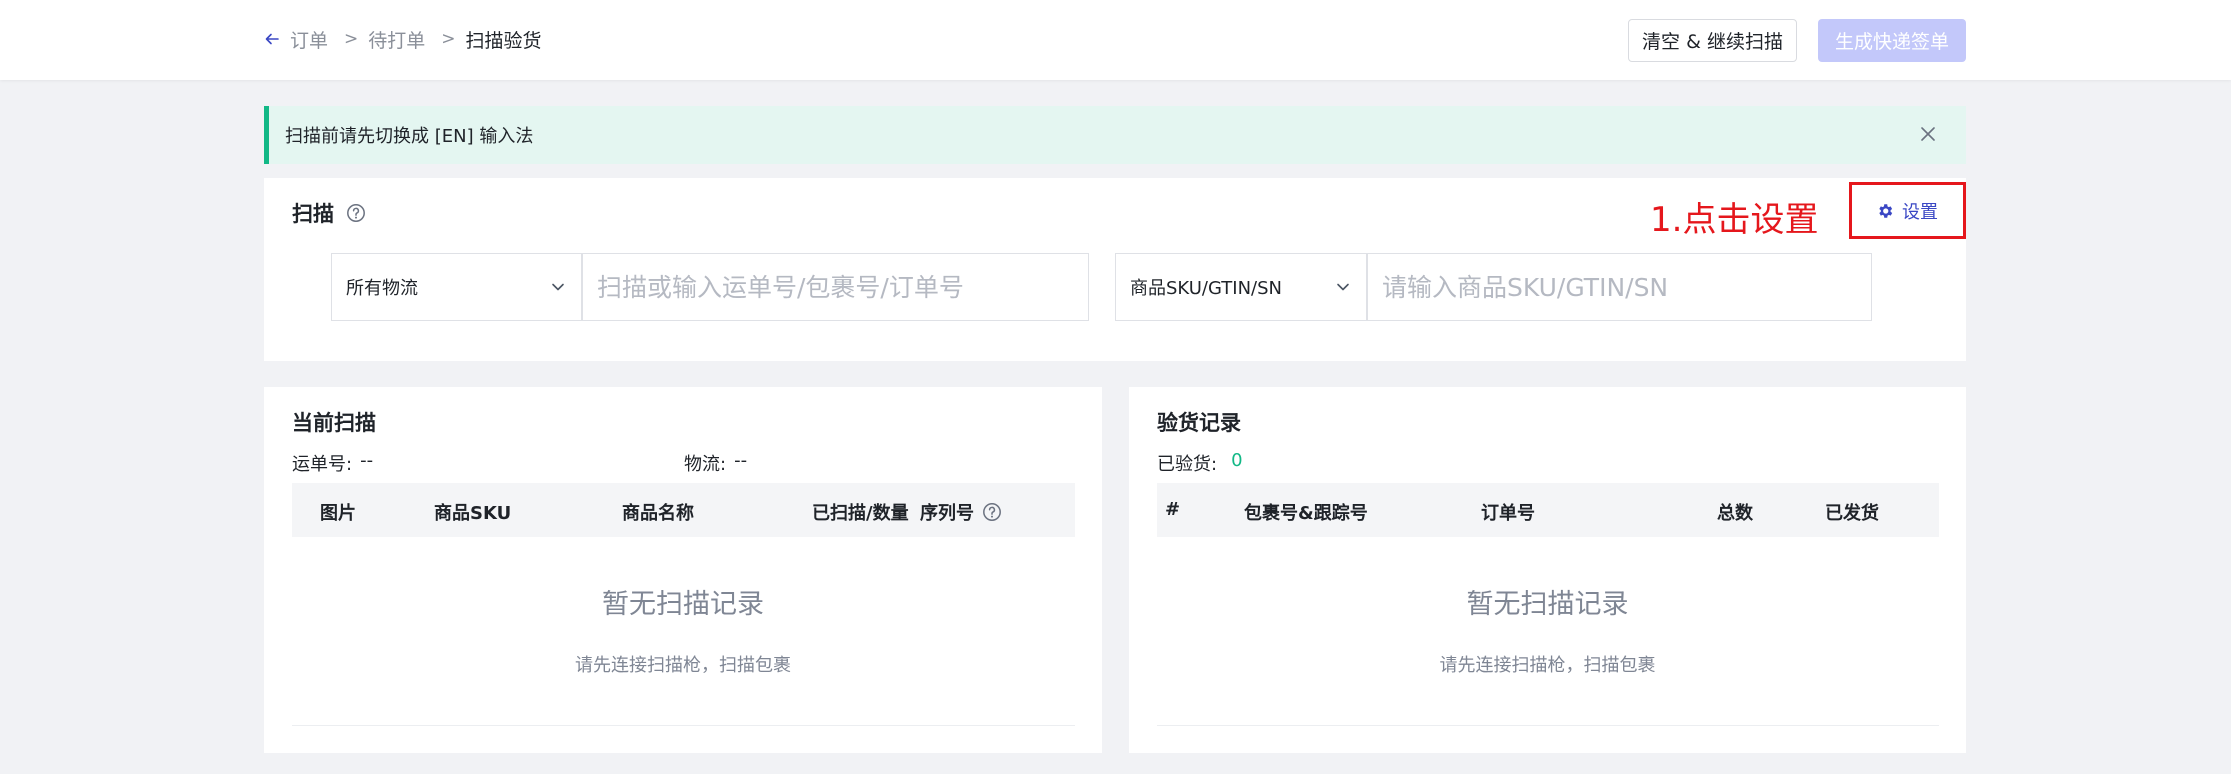  I want to click on clear-continue-button: 清空 & 继续扫描, so click(1712, 40).